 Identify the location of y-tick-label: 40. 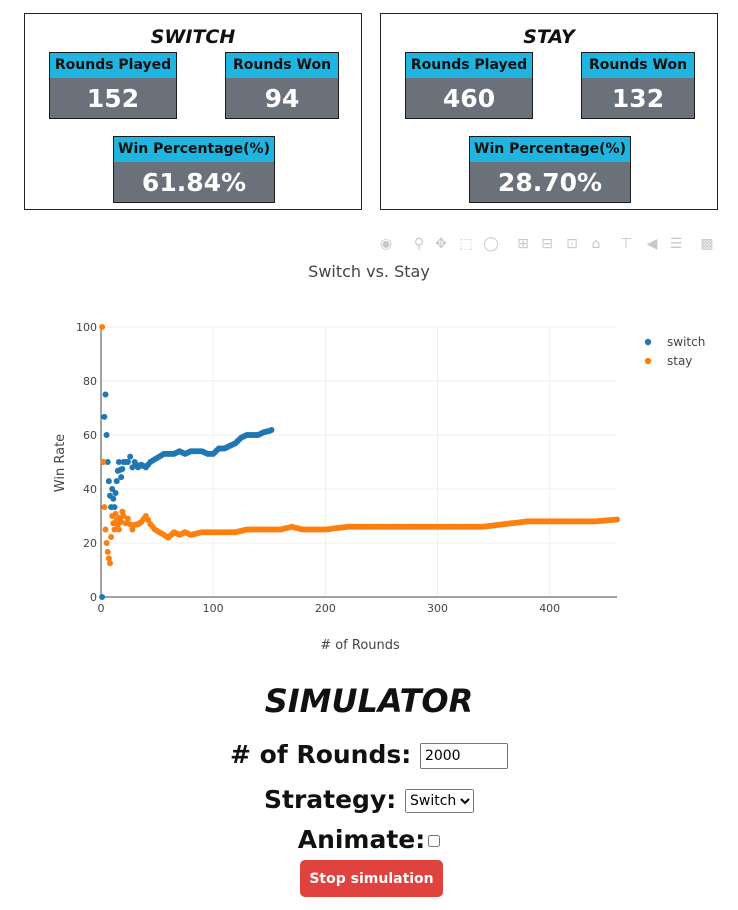
(90, 489).